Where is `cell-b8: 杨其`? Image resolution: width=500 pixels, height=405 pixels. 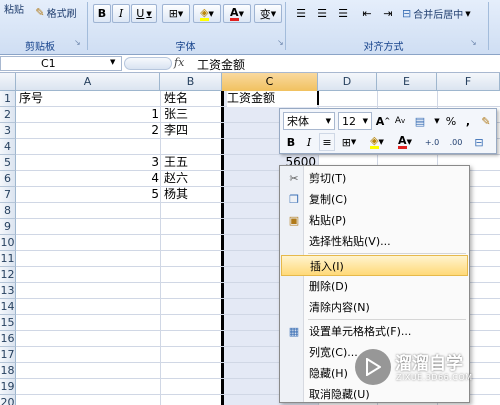 cell-b8: 杨其 is located at coordinates (176, 195).